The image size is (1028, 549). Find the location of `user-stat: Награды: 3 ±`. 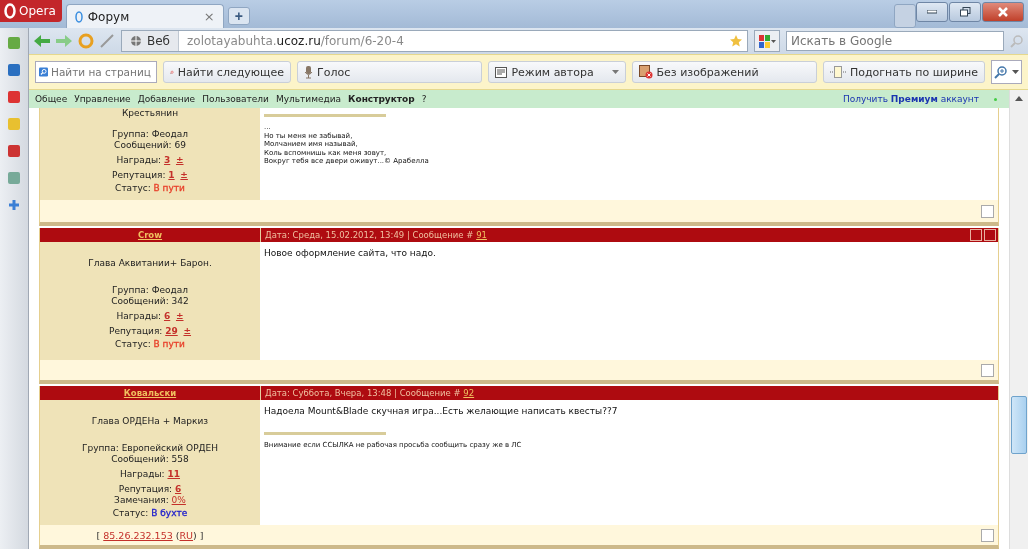

user-stat: Награды: 3 ± is located at coordinates (150, 160).